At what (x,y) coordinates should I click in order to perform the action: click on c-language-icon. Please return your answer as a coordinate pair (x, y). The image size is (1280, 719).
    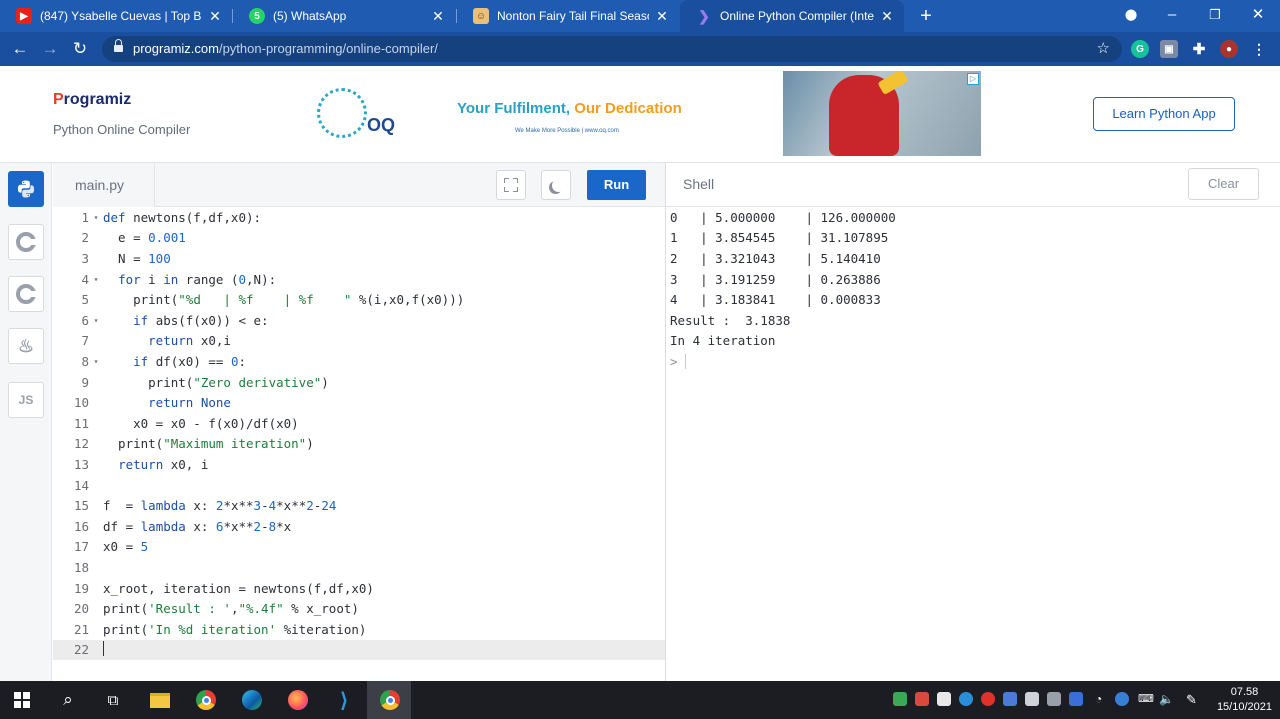
    Looking at the image, I should click on (26, 242).